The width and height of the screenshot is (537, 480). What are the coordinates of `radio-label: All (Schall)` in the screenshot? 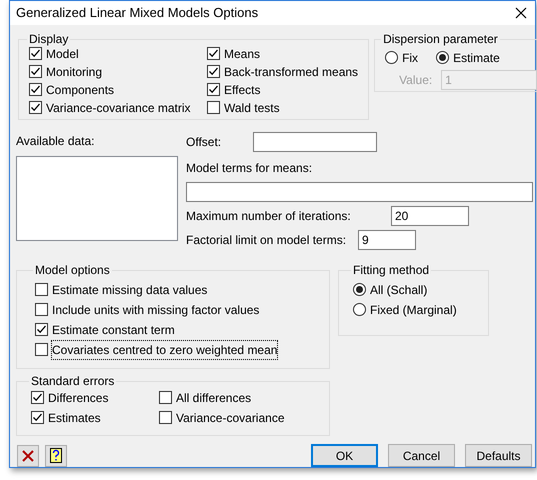 It's located at (399, 289).